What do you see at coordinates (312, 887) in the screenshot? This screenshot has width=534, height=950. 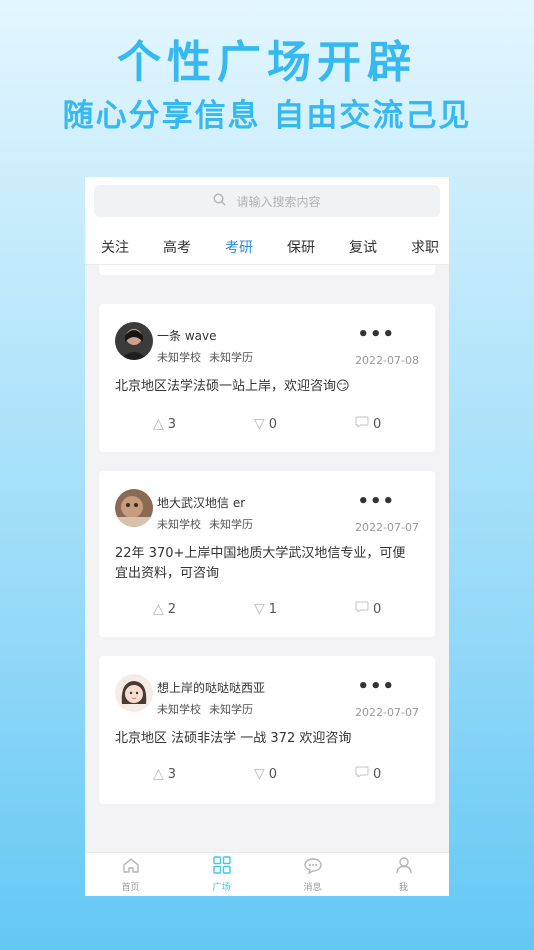 I see `nav-messages-label: 消息` at bounding box center [312, 887].